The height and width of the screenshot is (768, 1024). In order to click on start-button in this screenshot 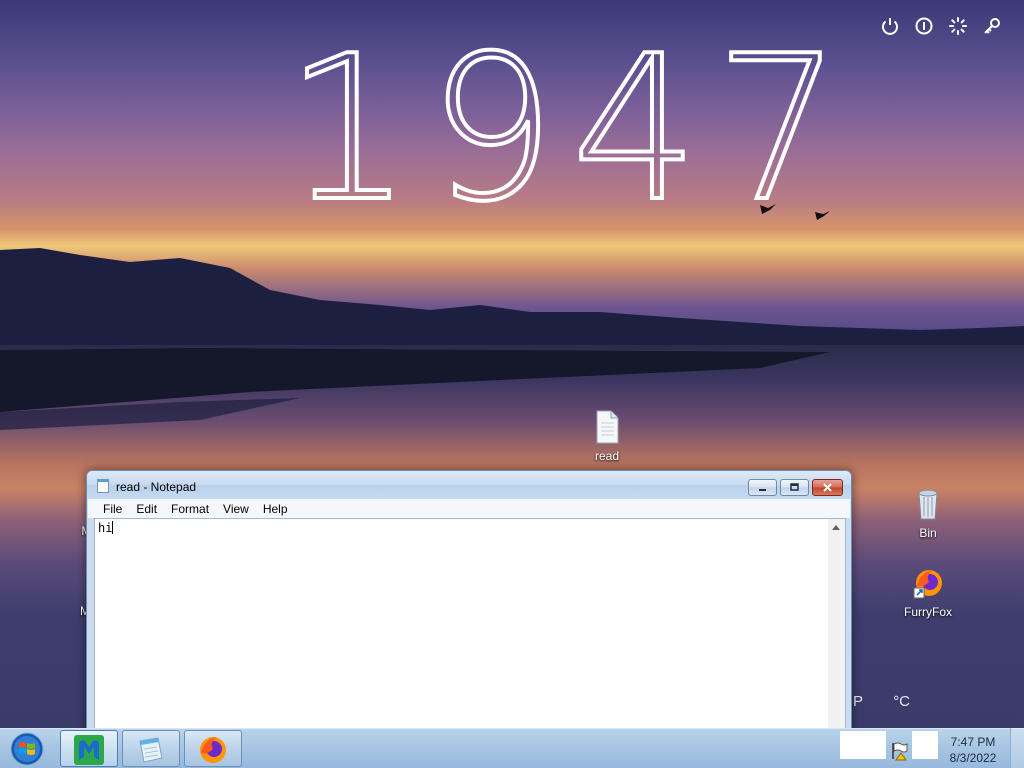, I will do `click(27, 749)`.